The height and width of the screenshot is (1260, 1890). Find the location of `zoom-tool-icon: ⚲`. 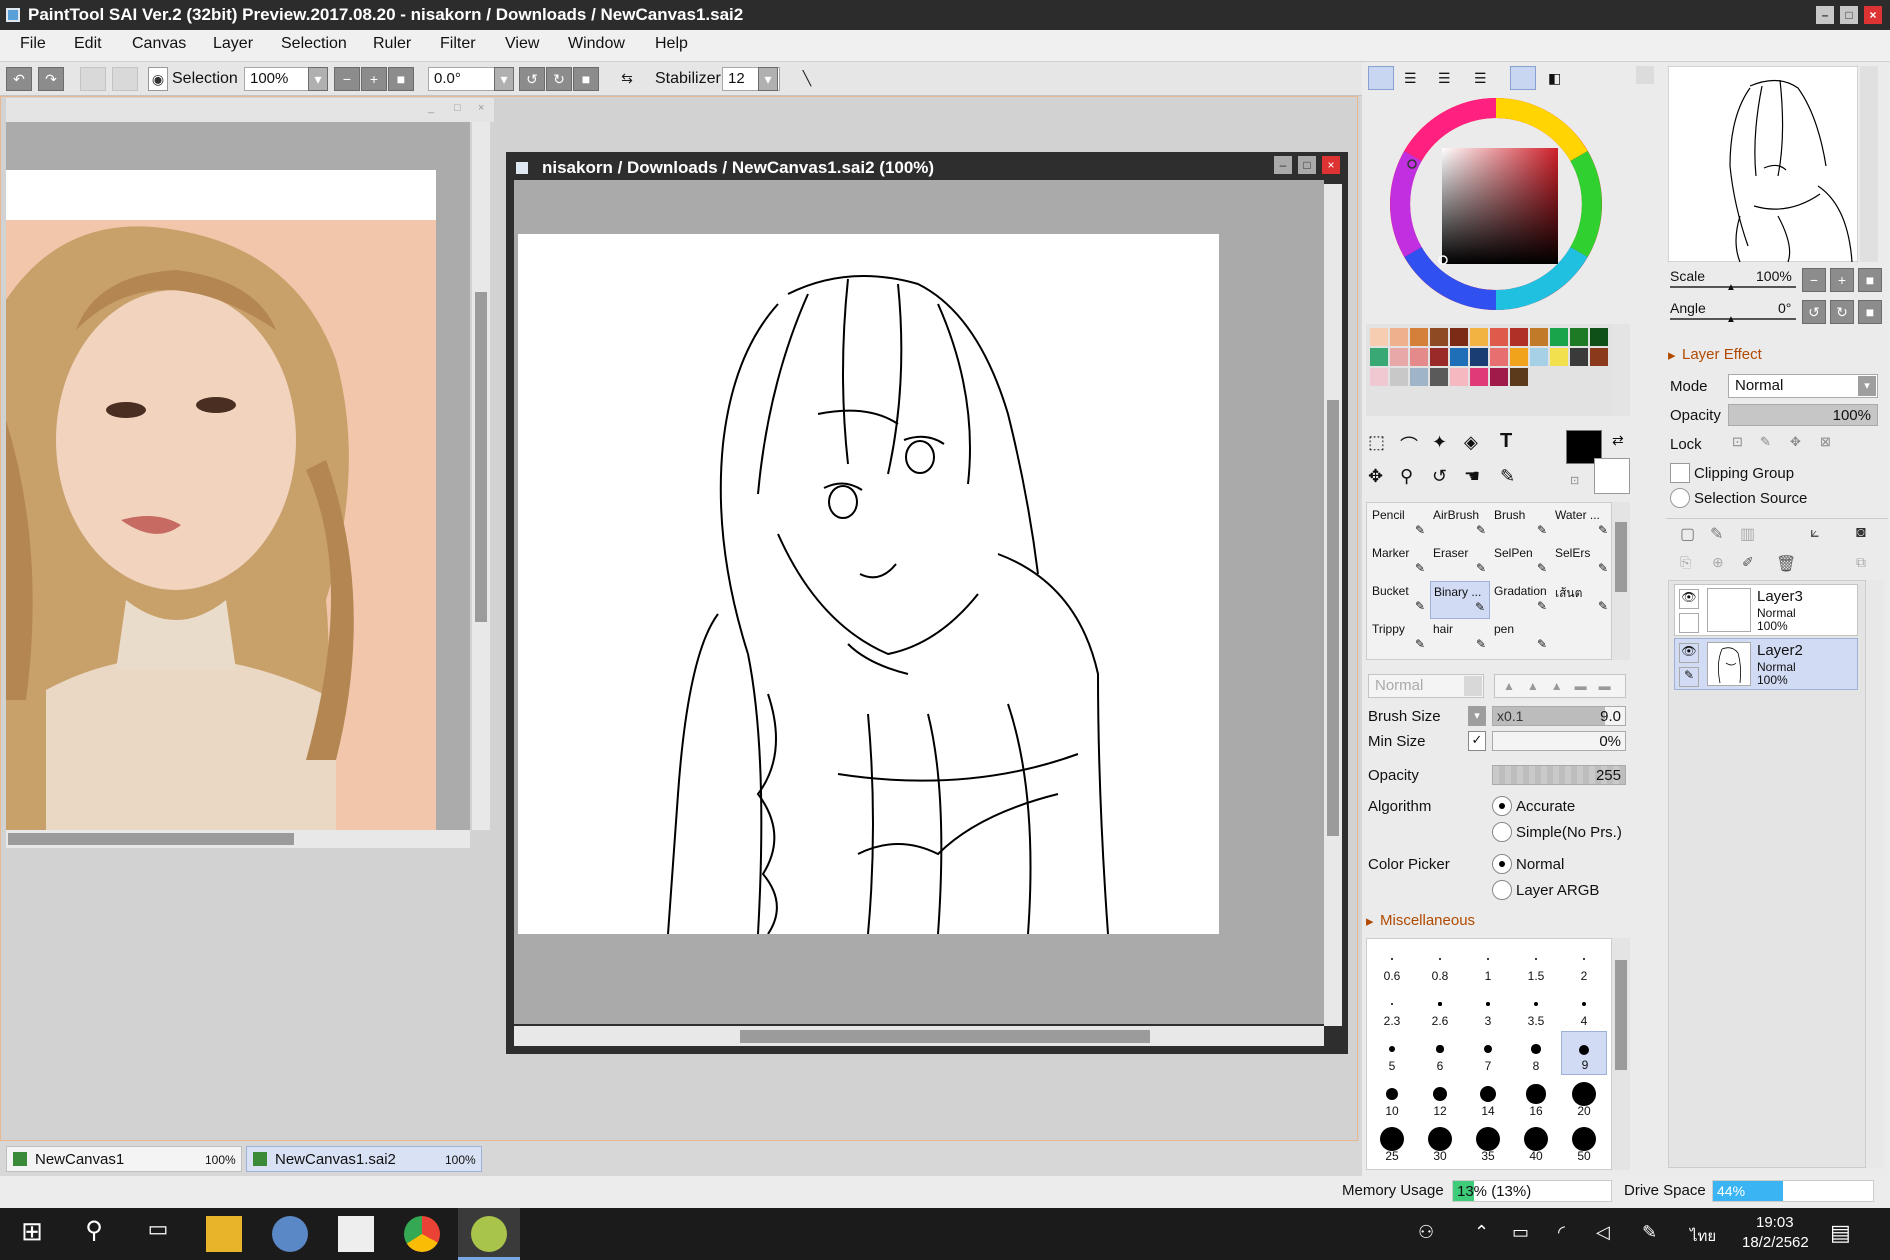

zoom-tool-icon: ⚲ is located at coordinates (1406, 476).